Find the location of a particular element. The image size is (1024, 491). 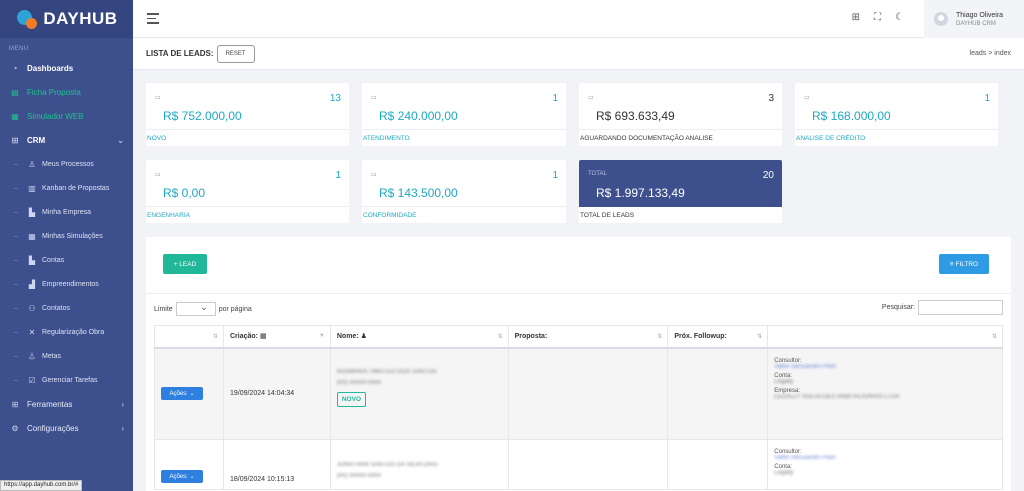

user-menu: Thiago Oliveira DAYHUB CRM is located at coordinates (974, 19).